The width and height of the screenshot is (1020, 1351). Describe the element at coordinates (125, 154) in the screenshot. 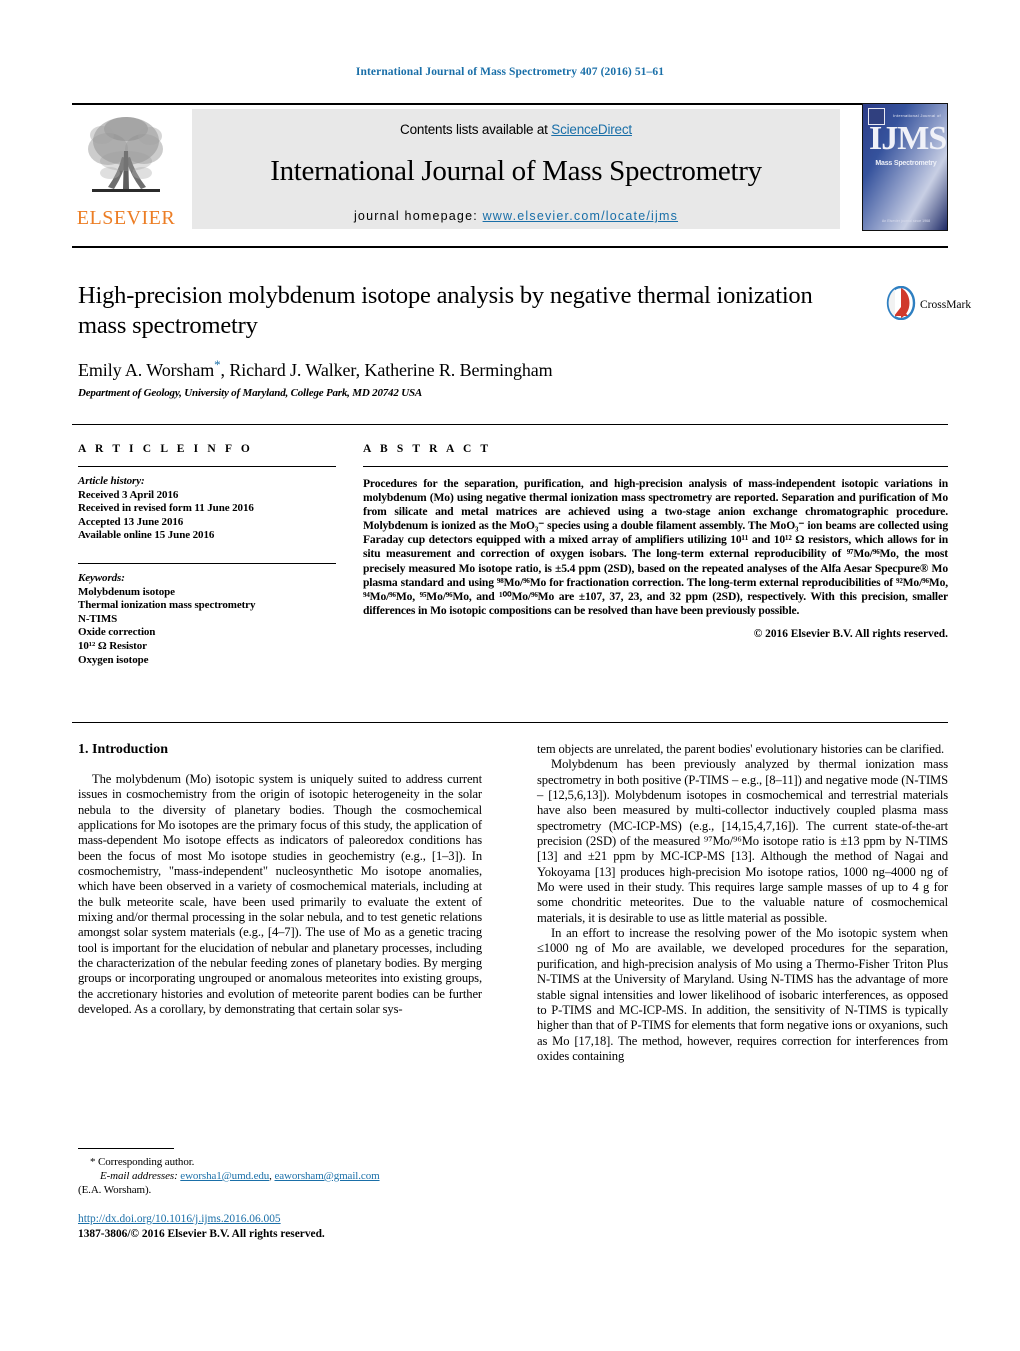

I see `elsevier-tree-icon` at that location.